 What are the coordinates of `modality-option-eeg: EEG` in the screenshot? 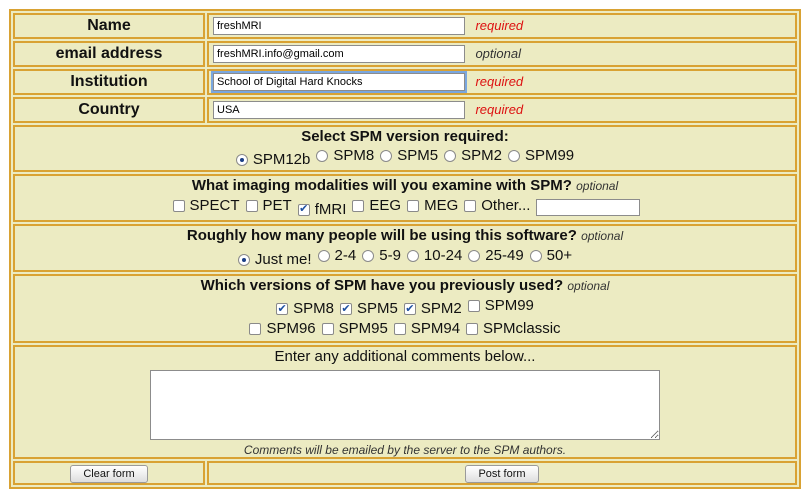 It's located at (376, 206).